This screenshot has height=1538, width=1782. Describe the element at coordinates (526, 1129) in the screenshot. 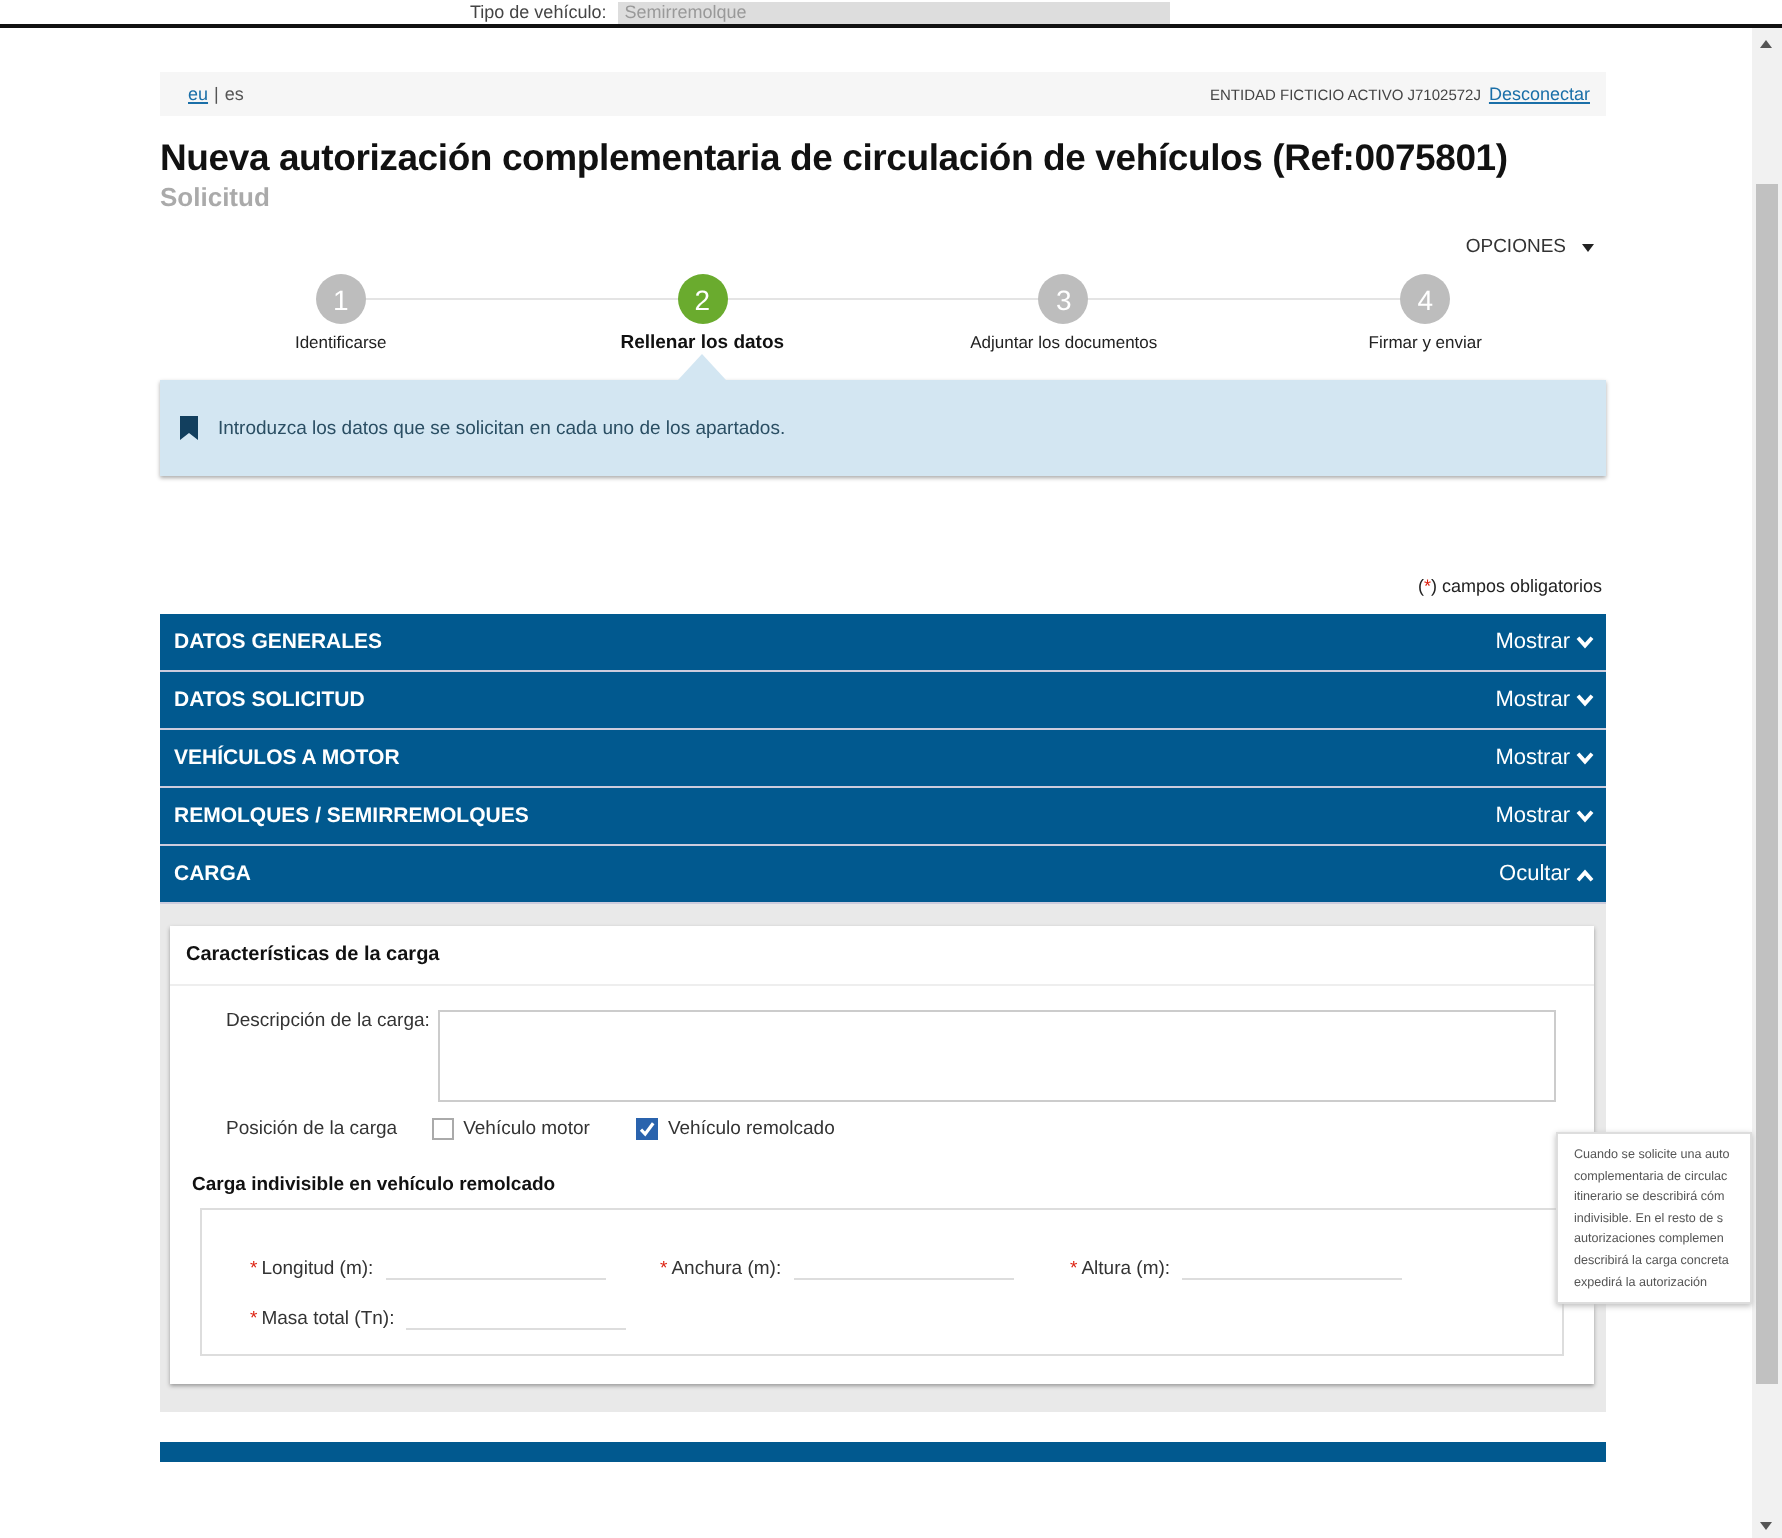

I see `checkbox-label: Vehículo motor` at that location.